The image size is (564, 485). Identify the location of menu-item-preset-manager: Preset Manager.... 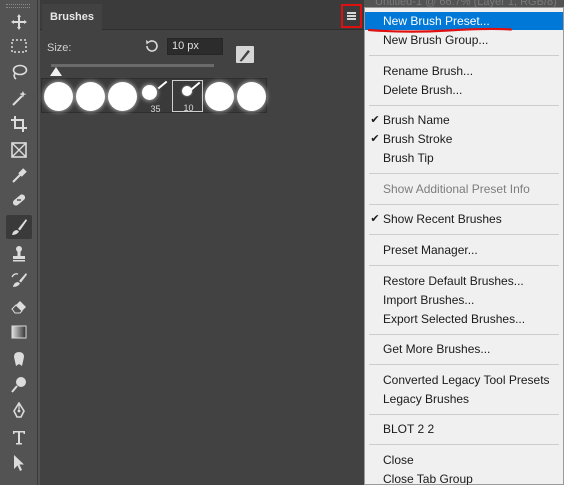
(464, 250).